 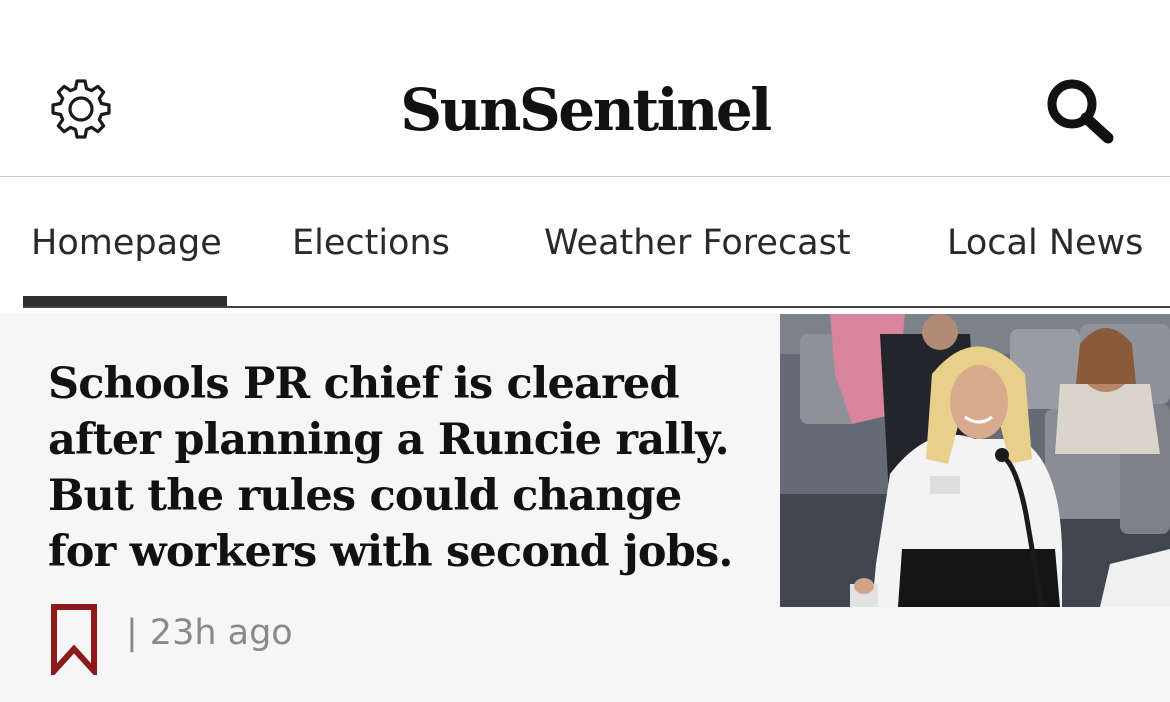 I want to click on tabs-divider, so click(x=596, y=307).